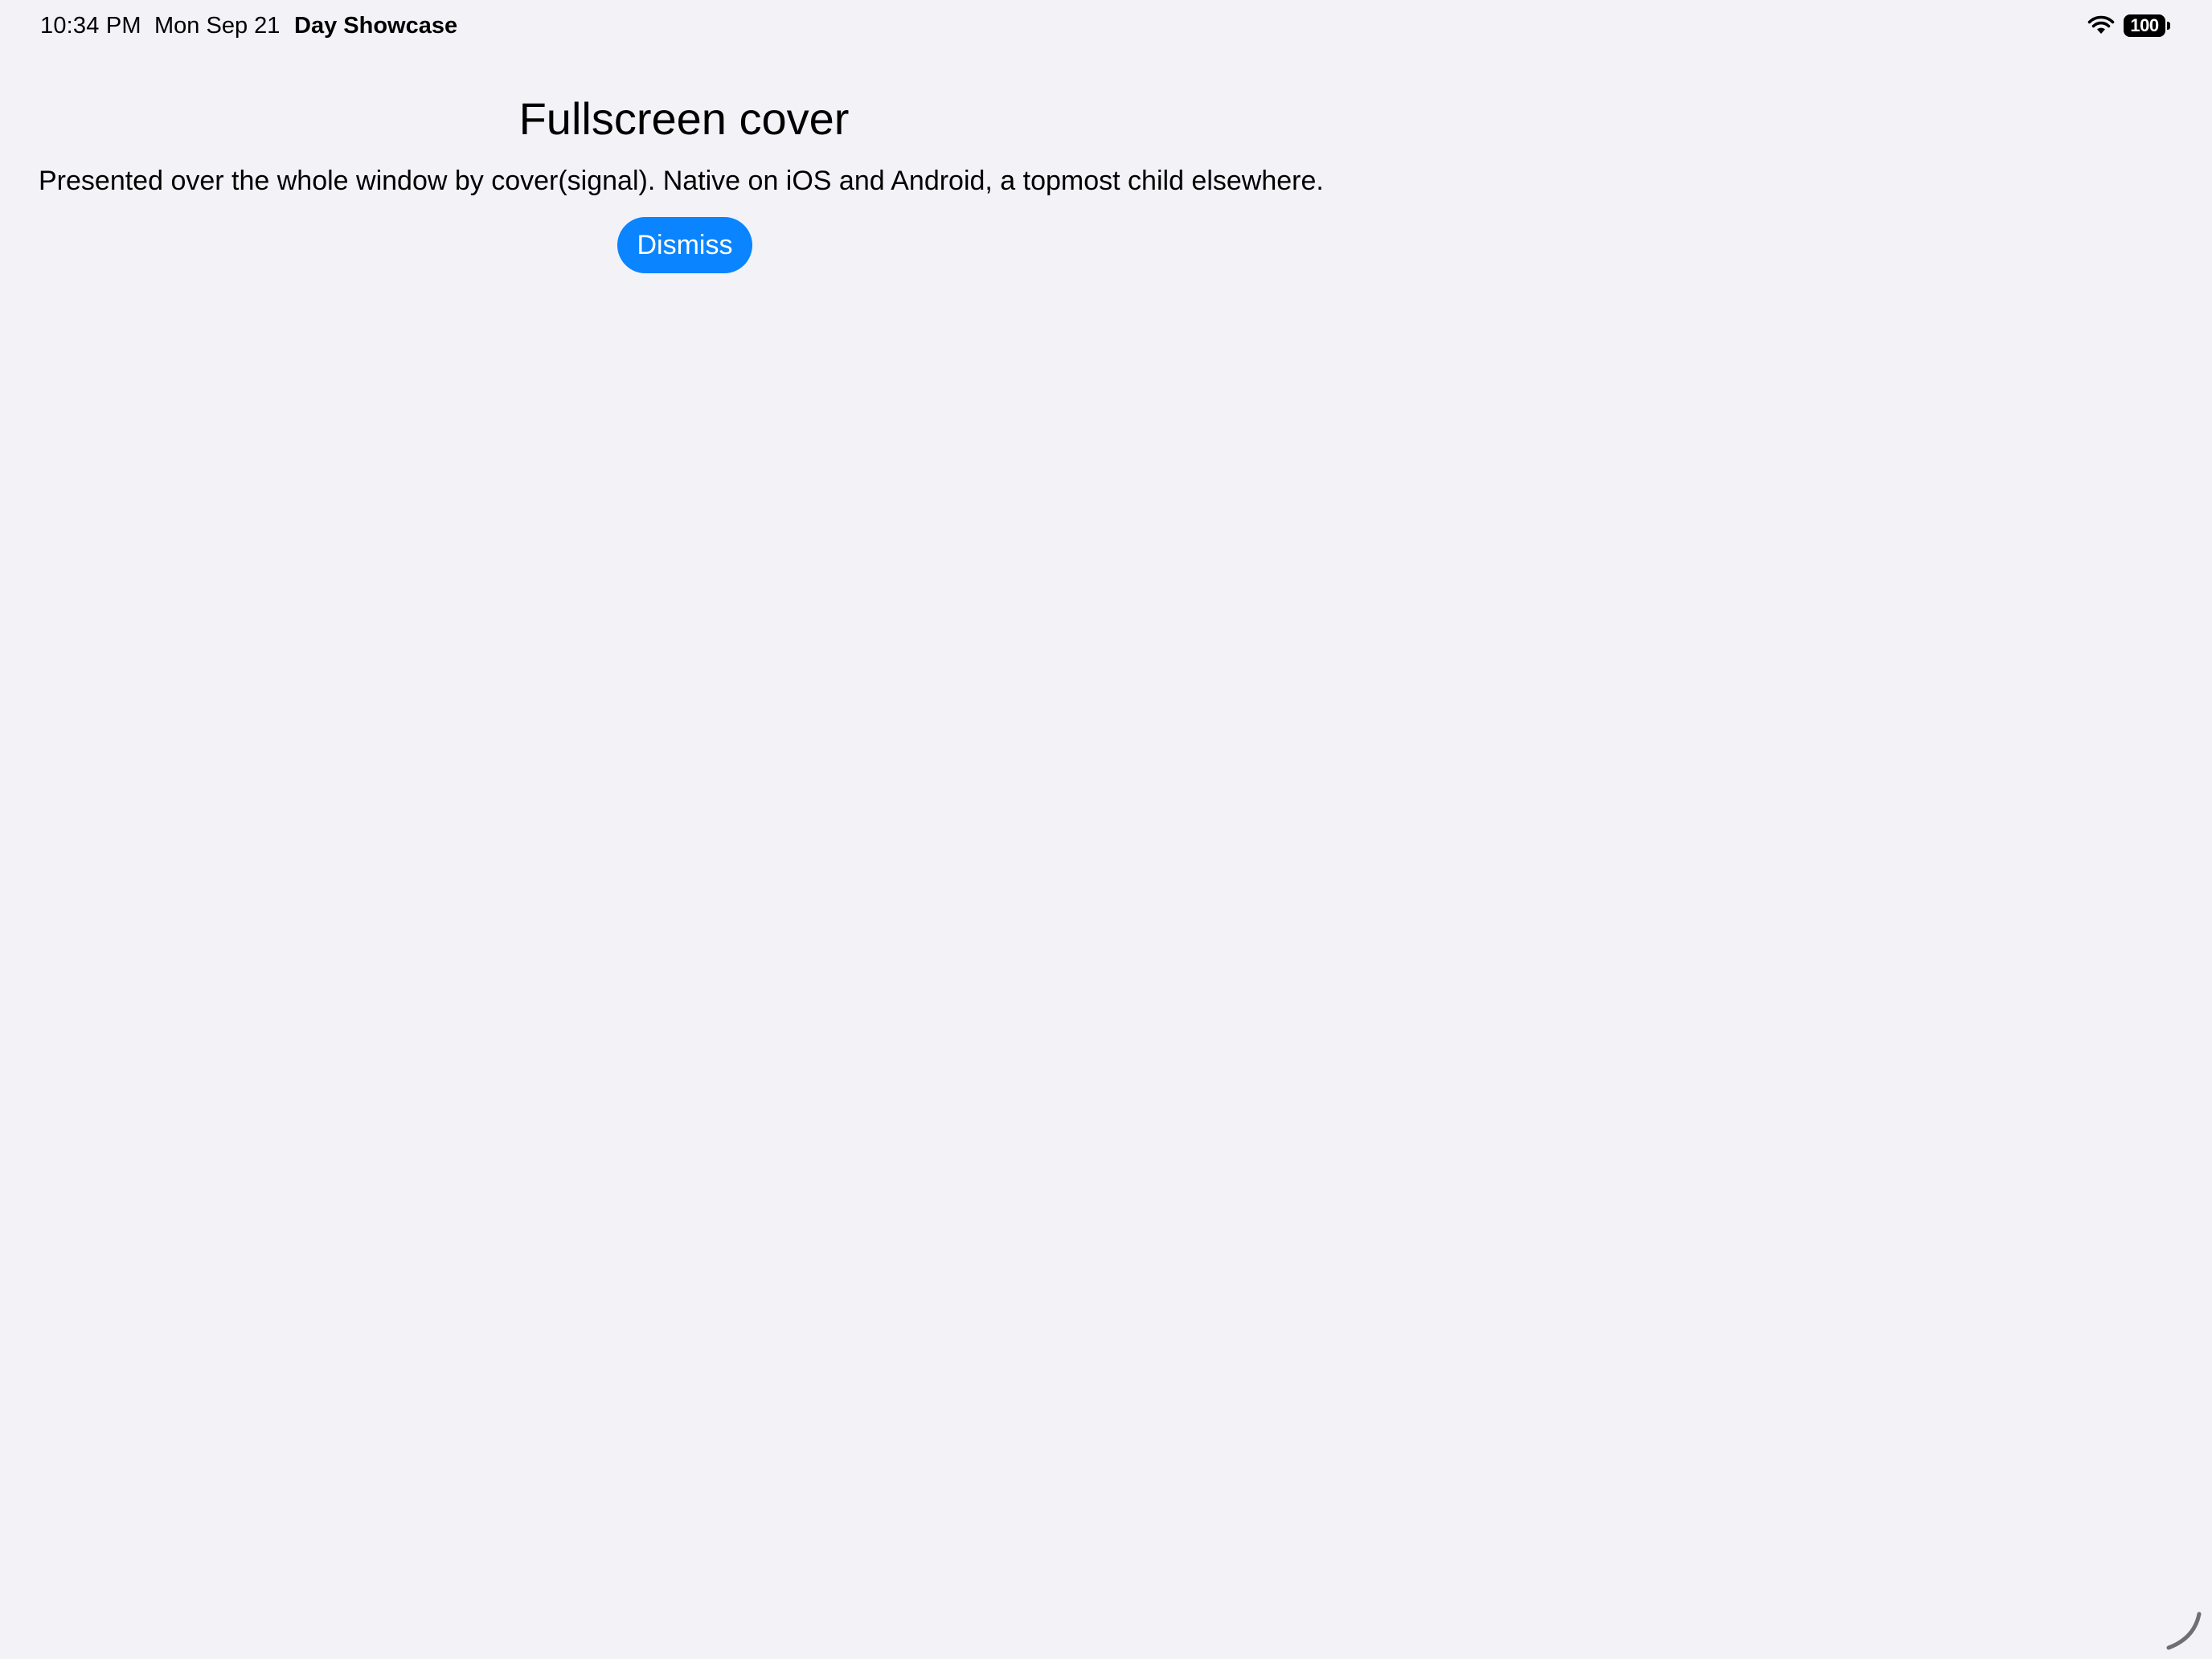 This screenshot has height=1659, width=2212. Describe the element at coordinates (2101, 25) in the screenshot. I see `wifi-icon` at that location.